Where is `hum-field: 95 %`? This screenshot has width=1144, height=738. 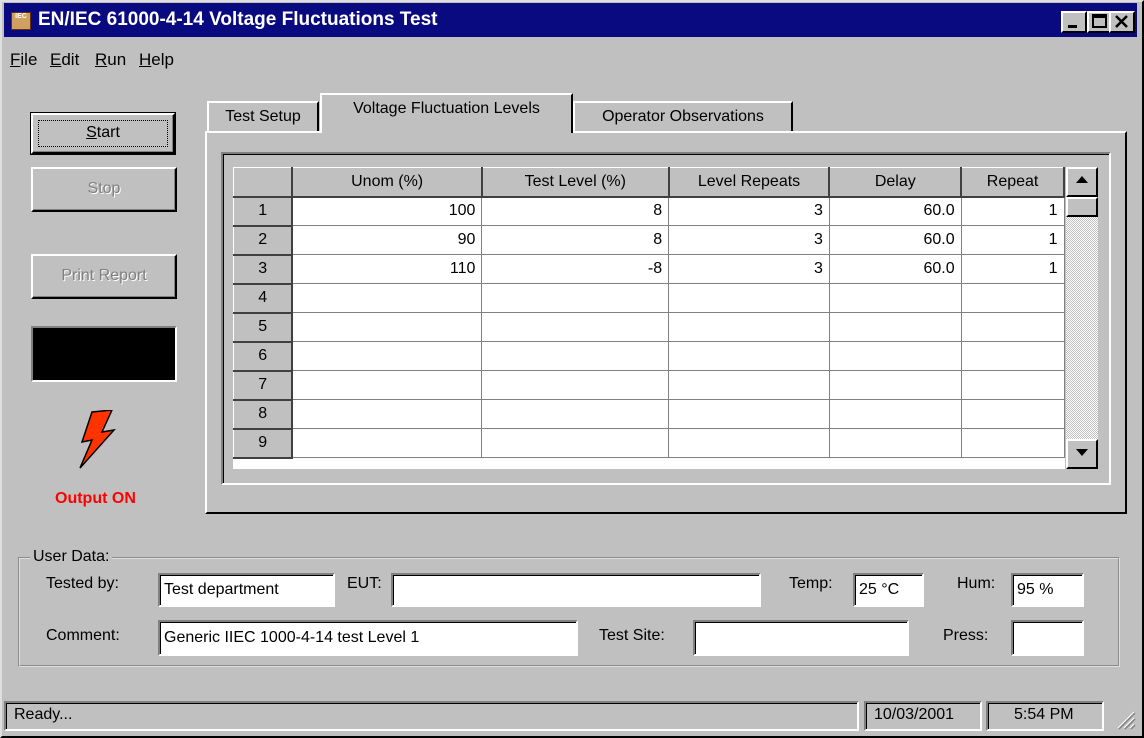 hum-field: 95 % is located at coordinates (1047, 590).